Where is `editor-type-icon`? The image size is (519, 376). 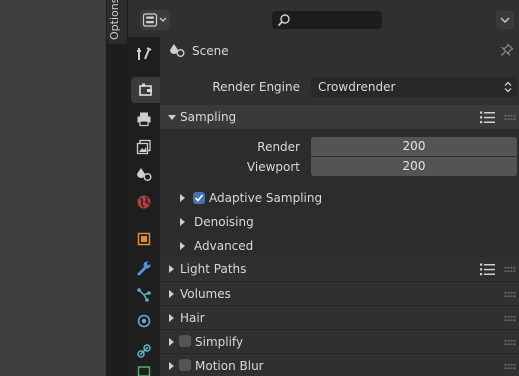
editor-type-icon is located at coordinates (155, 20).